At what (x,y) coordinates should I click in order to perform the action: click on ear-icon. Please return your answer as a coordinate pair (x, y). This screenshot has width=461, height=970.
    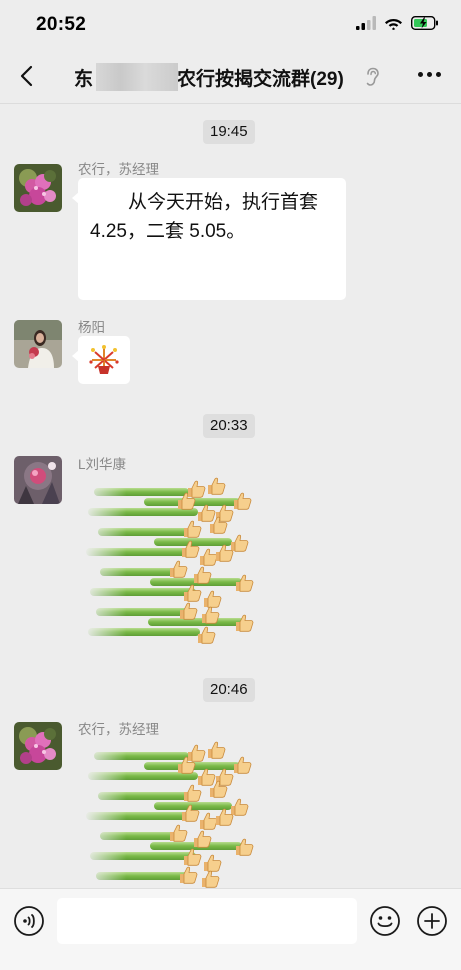
    Looking at the image, I should click on (372, 76).